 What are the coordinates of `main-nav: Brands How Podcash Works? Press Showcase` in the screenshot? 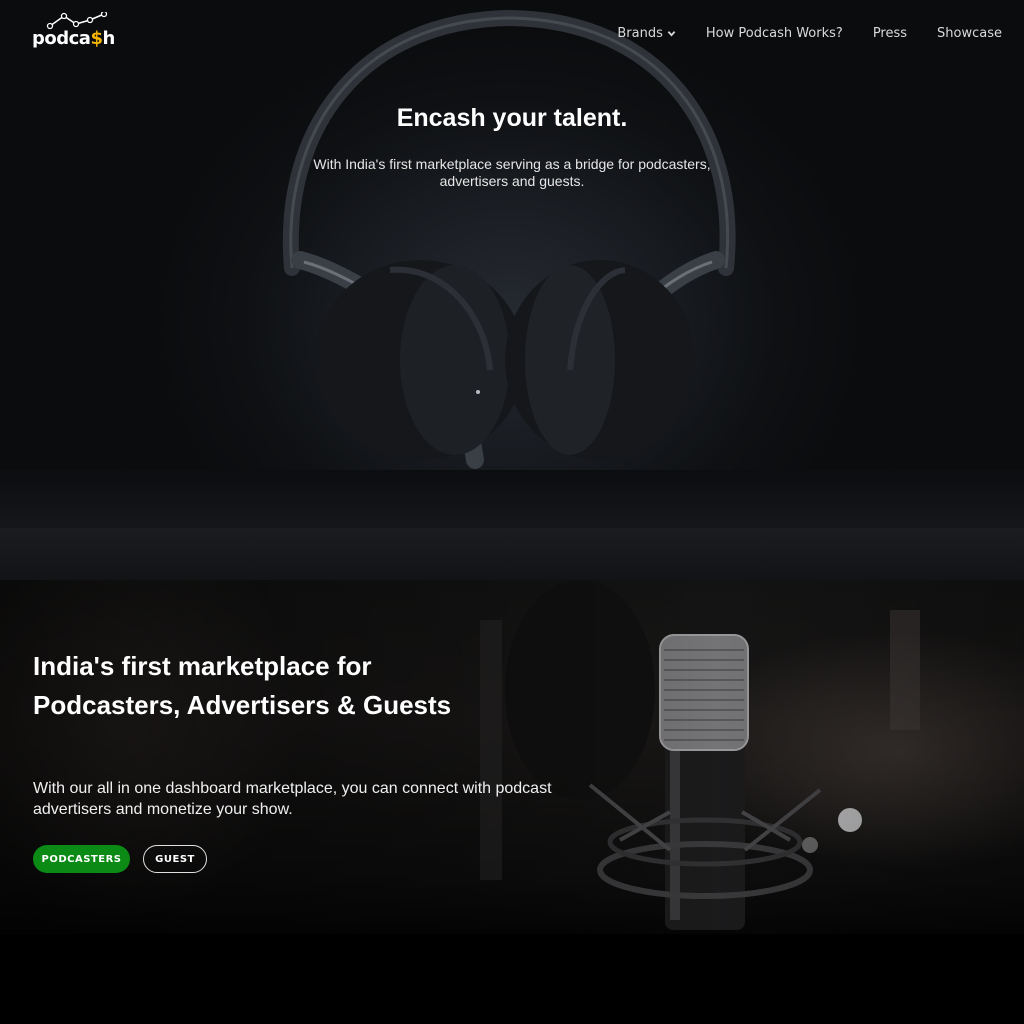 It's located at (809, 33).